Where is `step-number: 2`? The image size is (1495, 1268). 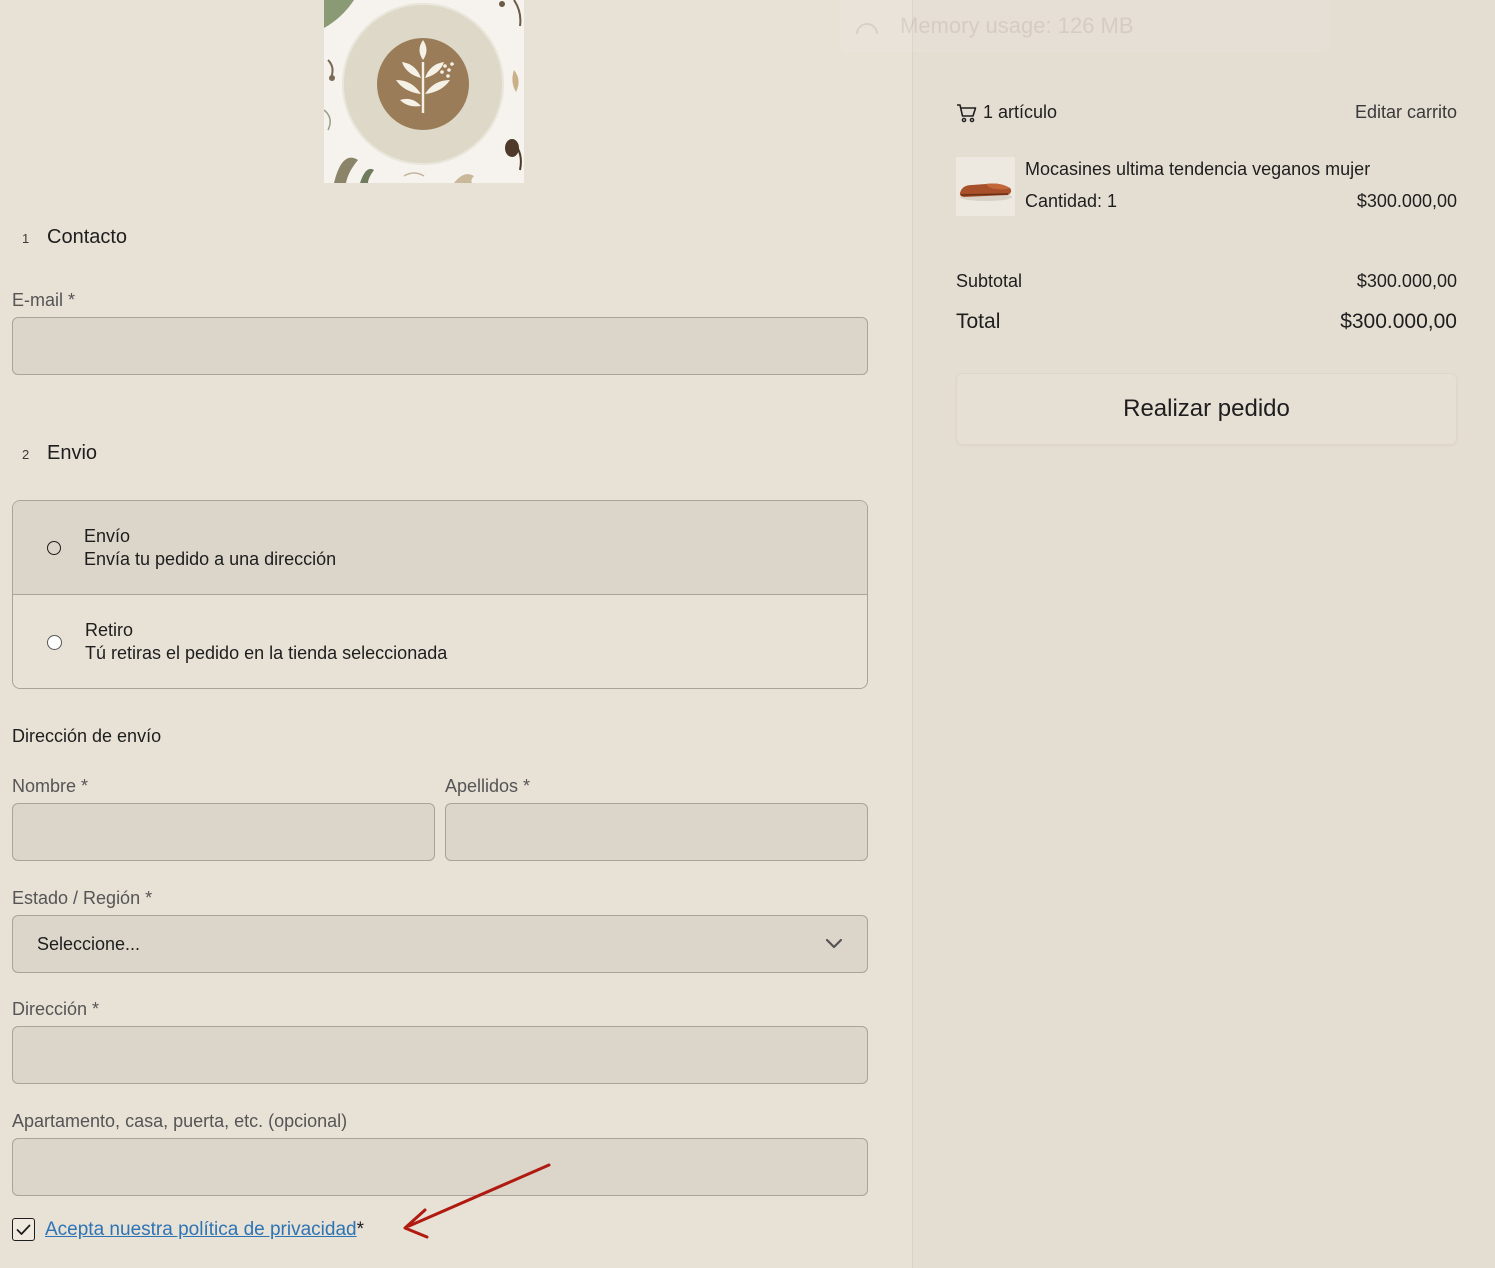 step-number: 2 is located at coordinates (26, 454).